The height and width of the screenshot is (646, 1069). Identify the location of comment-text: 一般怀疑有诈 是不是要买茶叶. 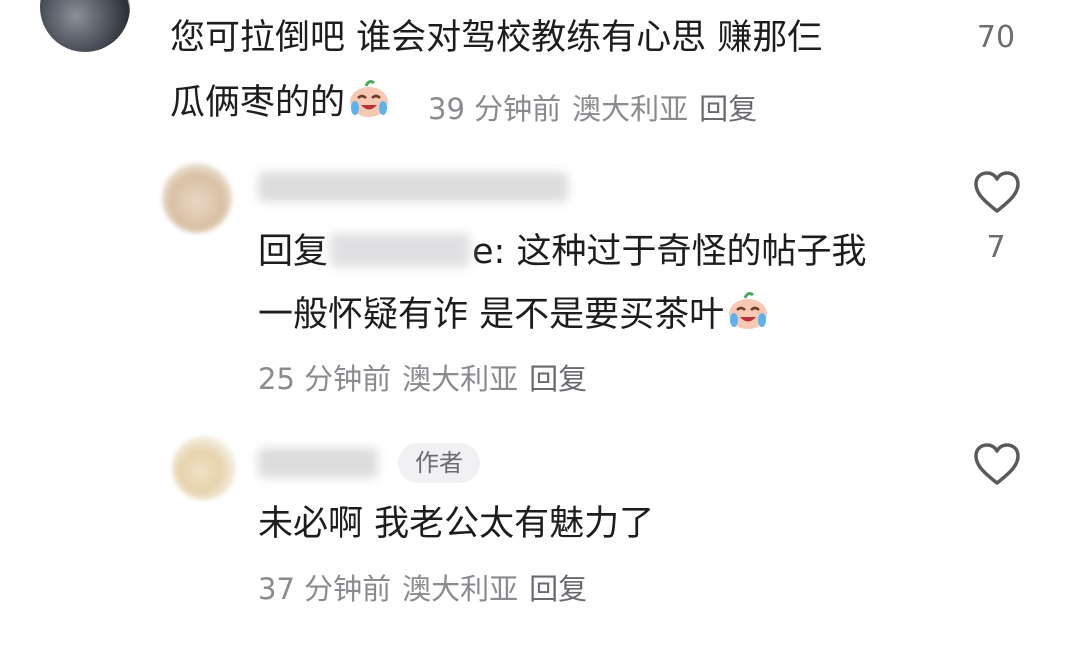
(491, 315).